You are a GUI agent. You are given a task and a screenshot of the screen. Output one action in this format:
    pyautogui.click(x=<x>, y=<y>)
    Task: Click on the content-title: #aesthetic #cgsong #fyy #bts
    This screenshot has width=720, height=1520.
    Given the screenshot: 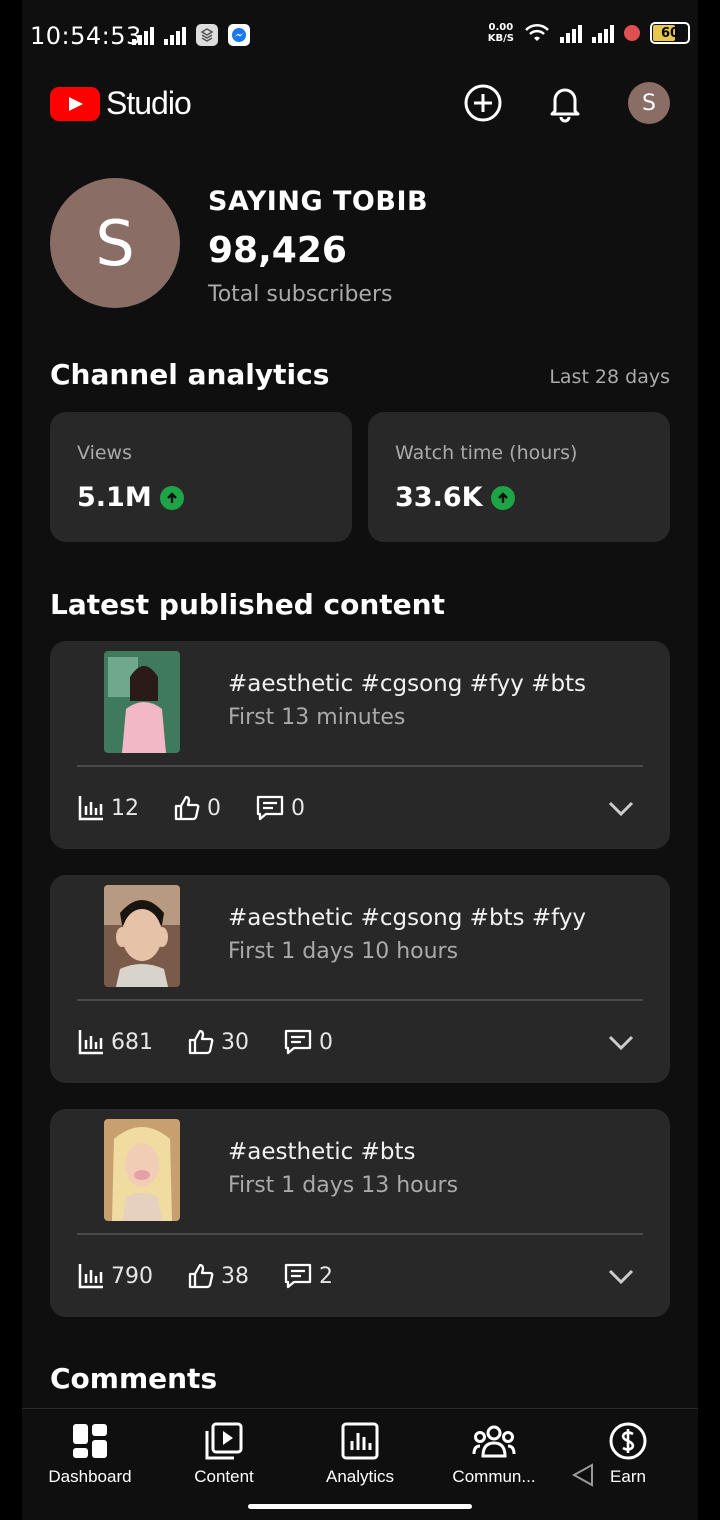 What is the action you would take?
    pyautogui.click(x=407, y=684)
    